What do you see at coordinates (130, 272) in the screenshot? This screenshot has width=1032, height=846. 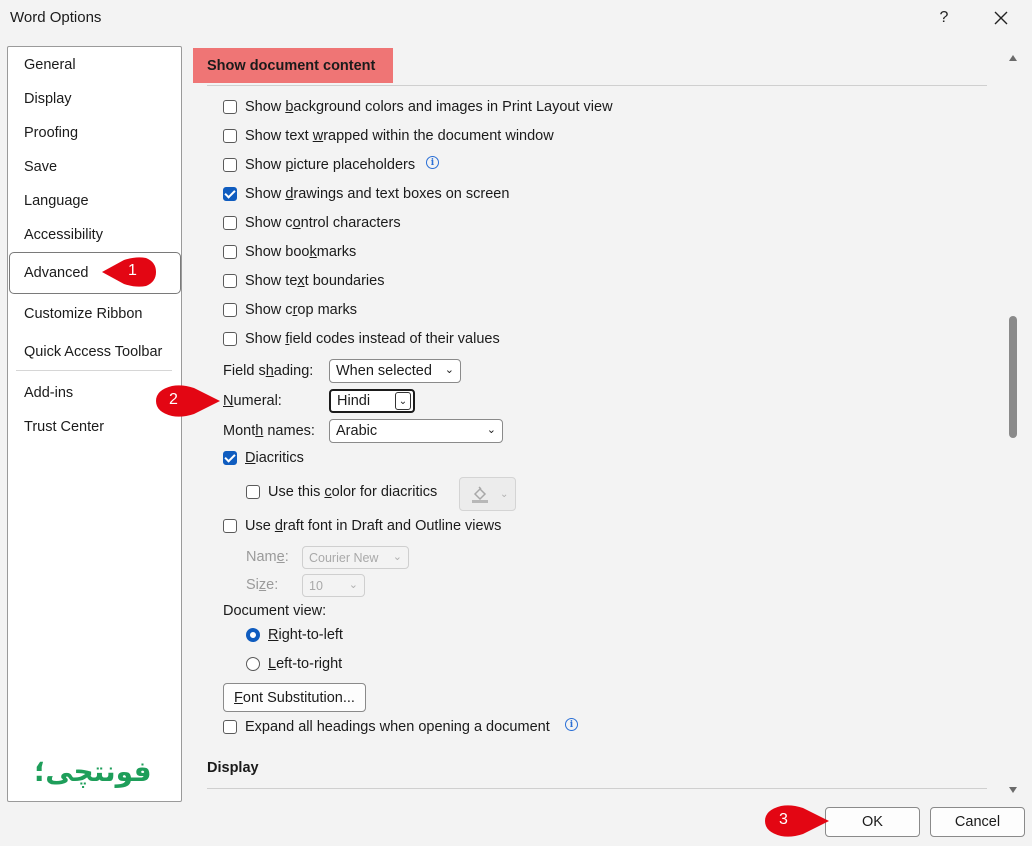 I see `annotation-badge-1: 1` at bounding box center [130, 272].